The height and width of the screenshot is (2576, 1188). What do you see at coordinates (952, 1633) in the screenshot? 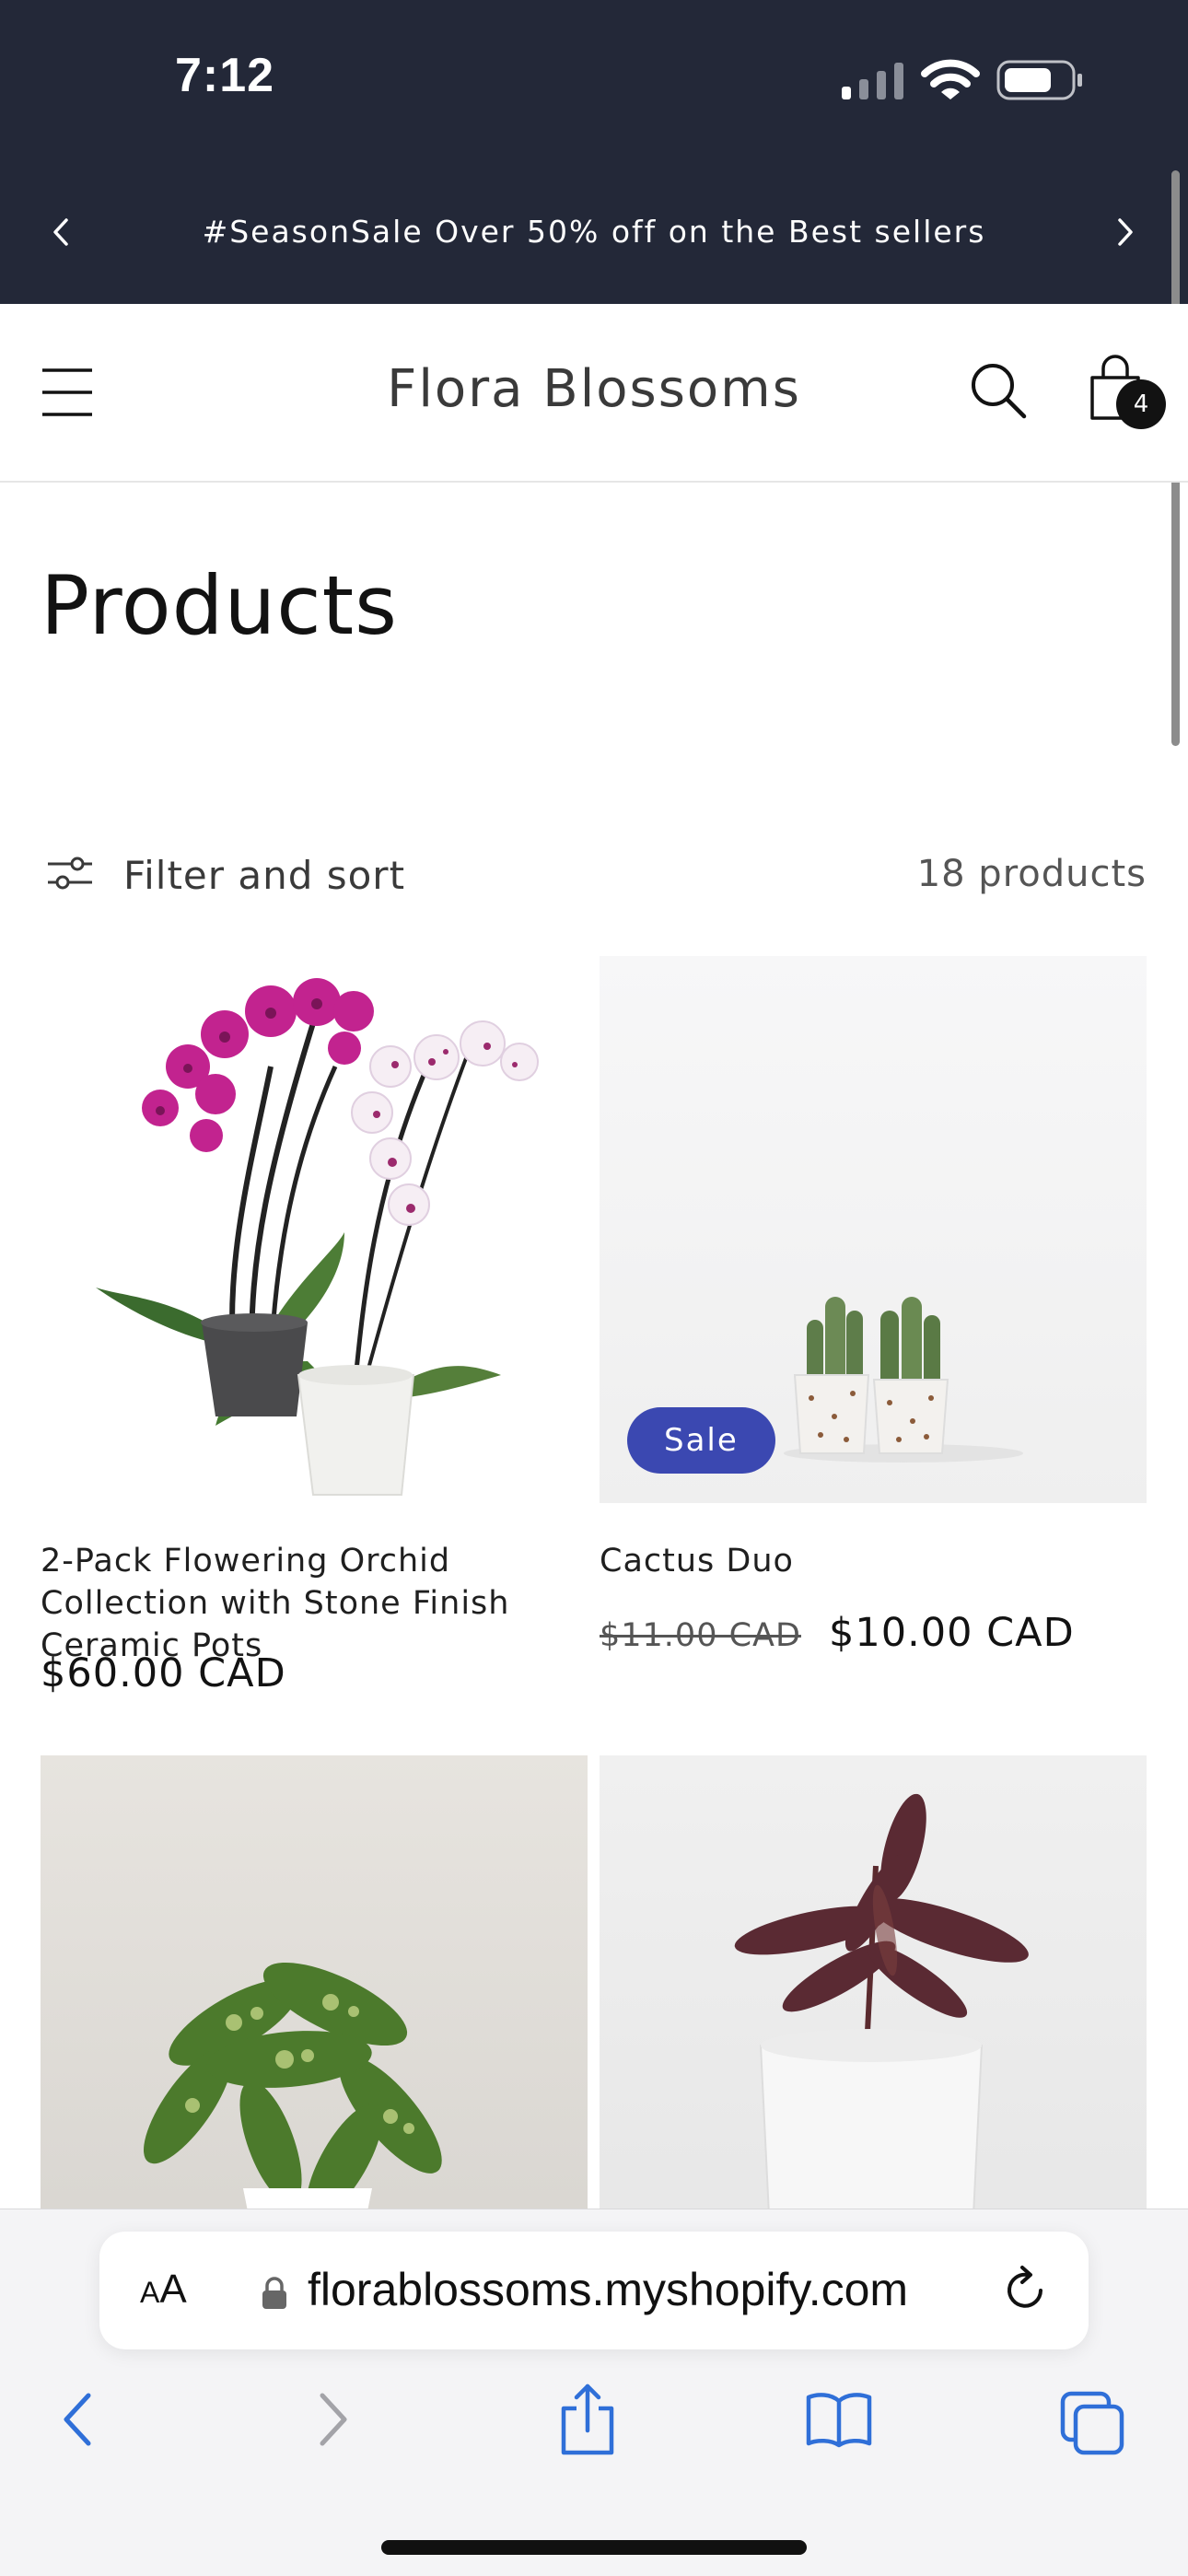
I see `sale-price: $10.00 CAD` at bounding box center [952, 1633].